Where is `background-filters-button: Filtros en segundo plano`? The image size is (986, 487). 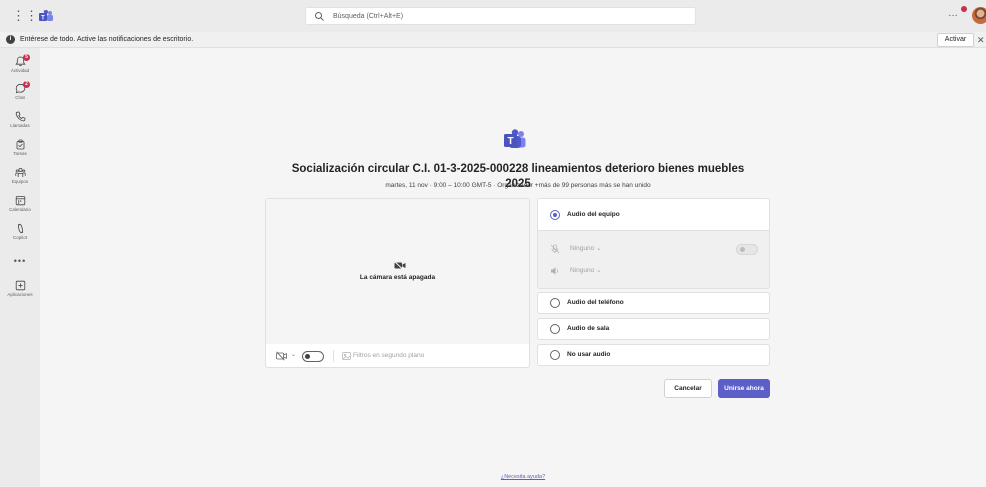
background-filters-button: Filtros en segundo plano is located at coordinates (388, 356).